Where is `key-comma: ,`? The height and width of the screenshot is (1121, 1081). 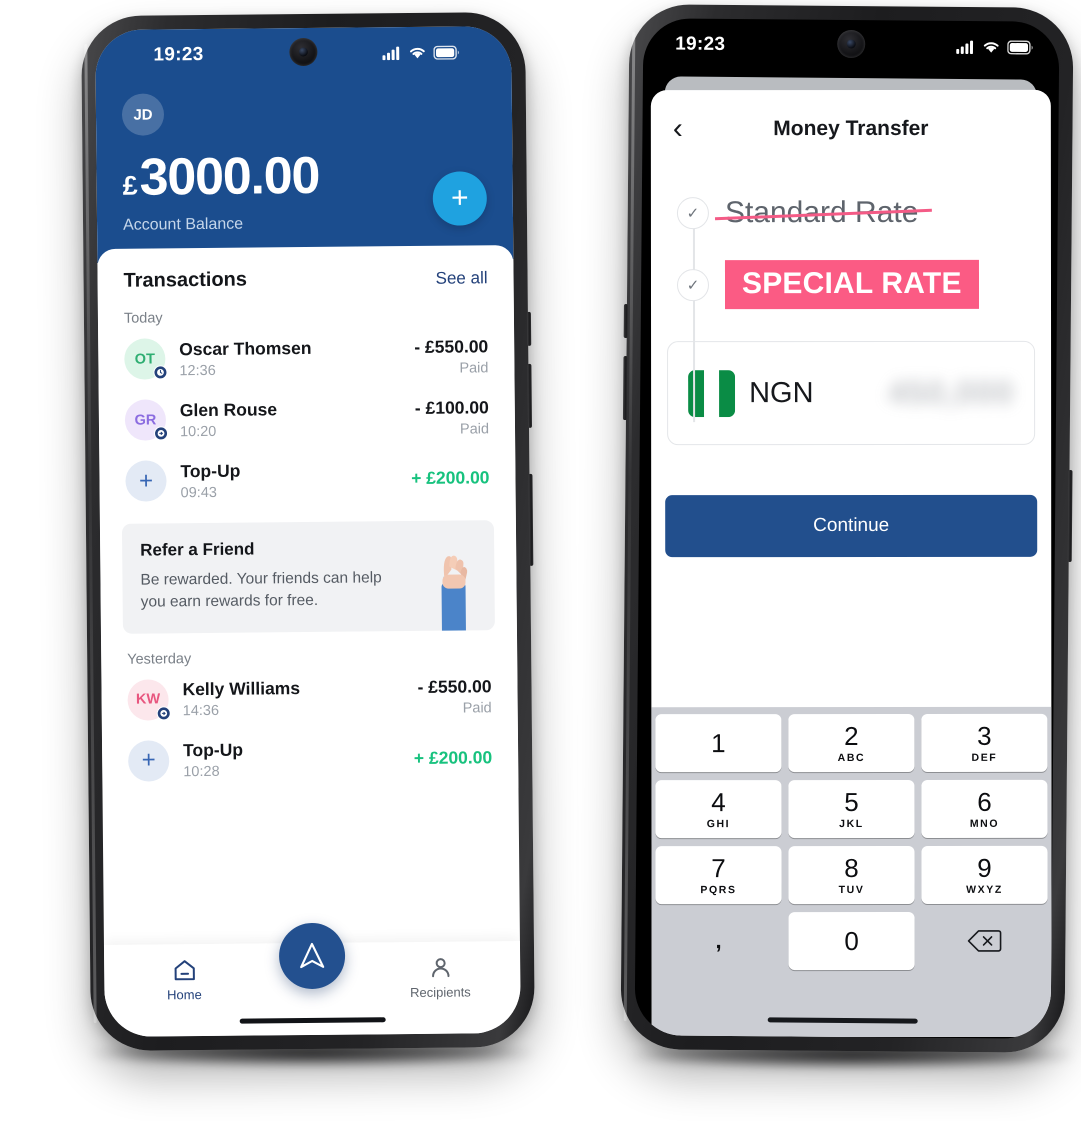 key-comma: , is located at coordinates (719, 941).